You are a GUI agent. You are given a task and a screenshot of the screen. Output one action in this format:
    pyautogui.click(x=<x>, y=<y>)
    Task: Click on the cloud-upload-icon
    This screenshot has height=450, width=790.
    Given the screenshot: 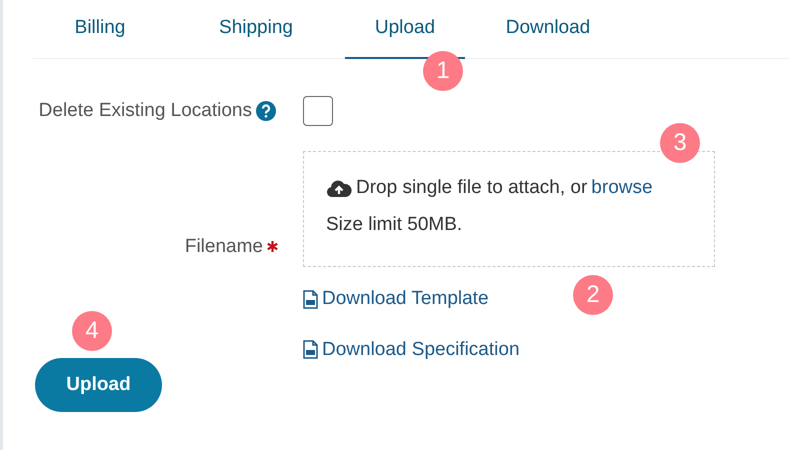 What is the action you would take?
    pyautogui.click(x=339, y=188)
    